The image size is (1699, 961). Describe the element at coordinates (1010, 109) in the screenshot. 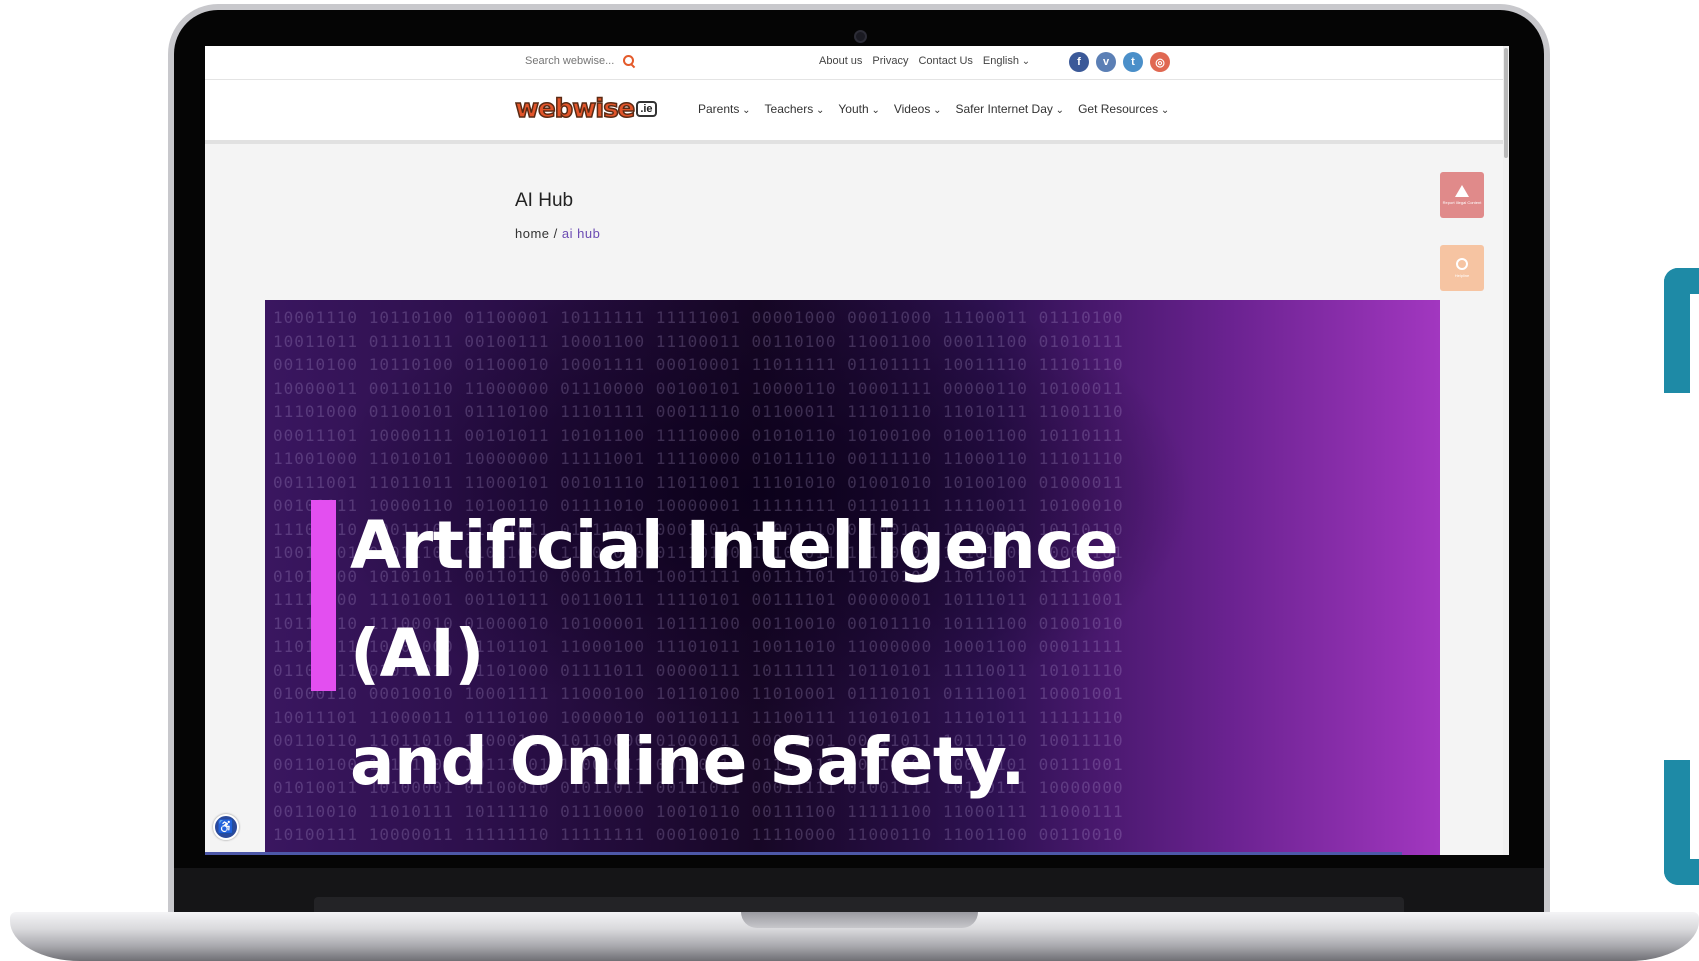

I see `nav-safer-internet-day: Safer Internet Day` at that location.